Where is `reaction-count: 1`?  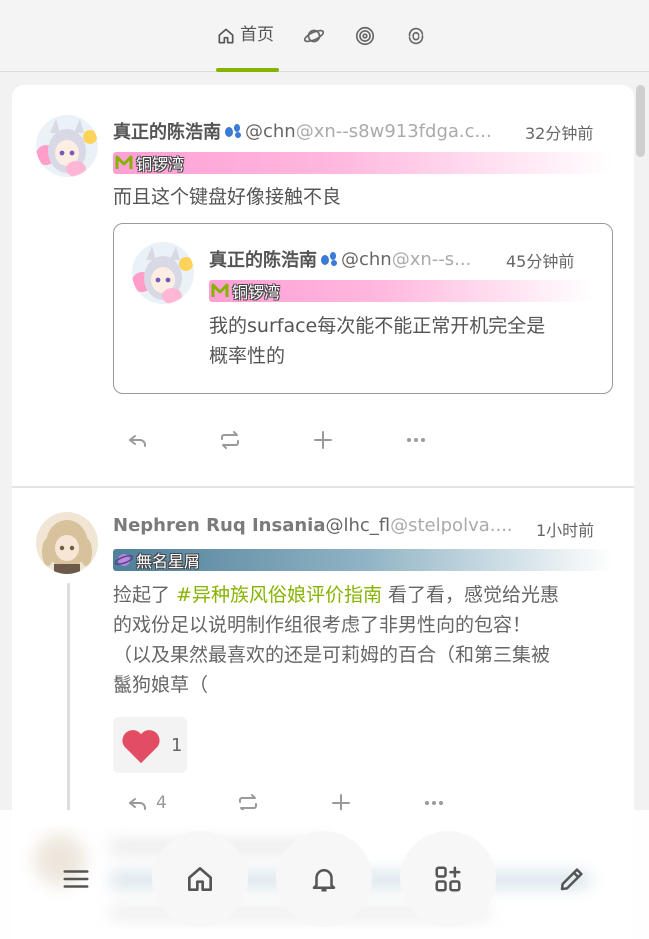 reaction-count: 1 is located at coordinates (177, 745).